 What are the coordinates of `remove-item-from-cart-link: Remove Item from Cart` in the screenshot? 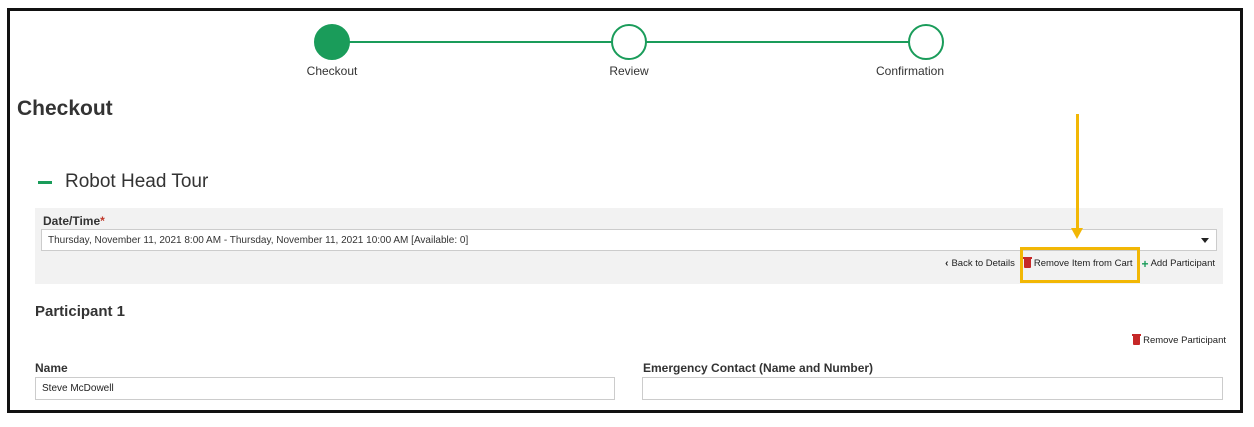 It's located at (1077, 263).